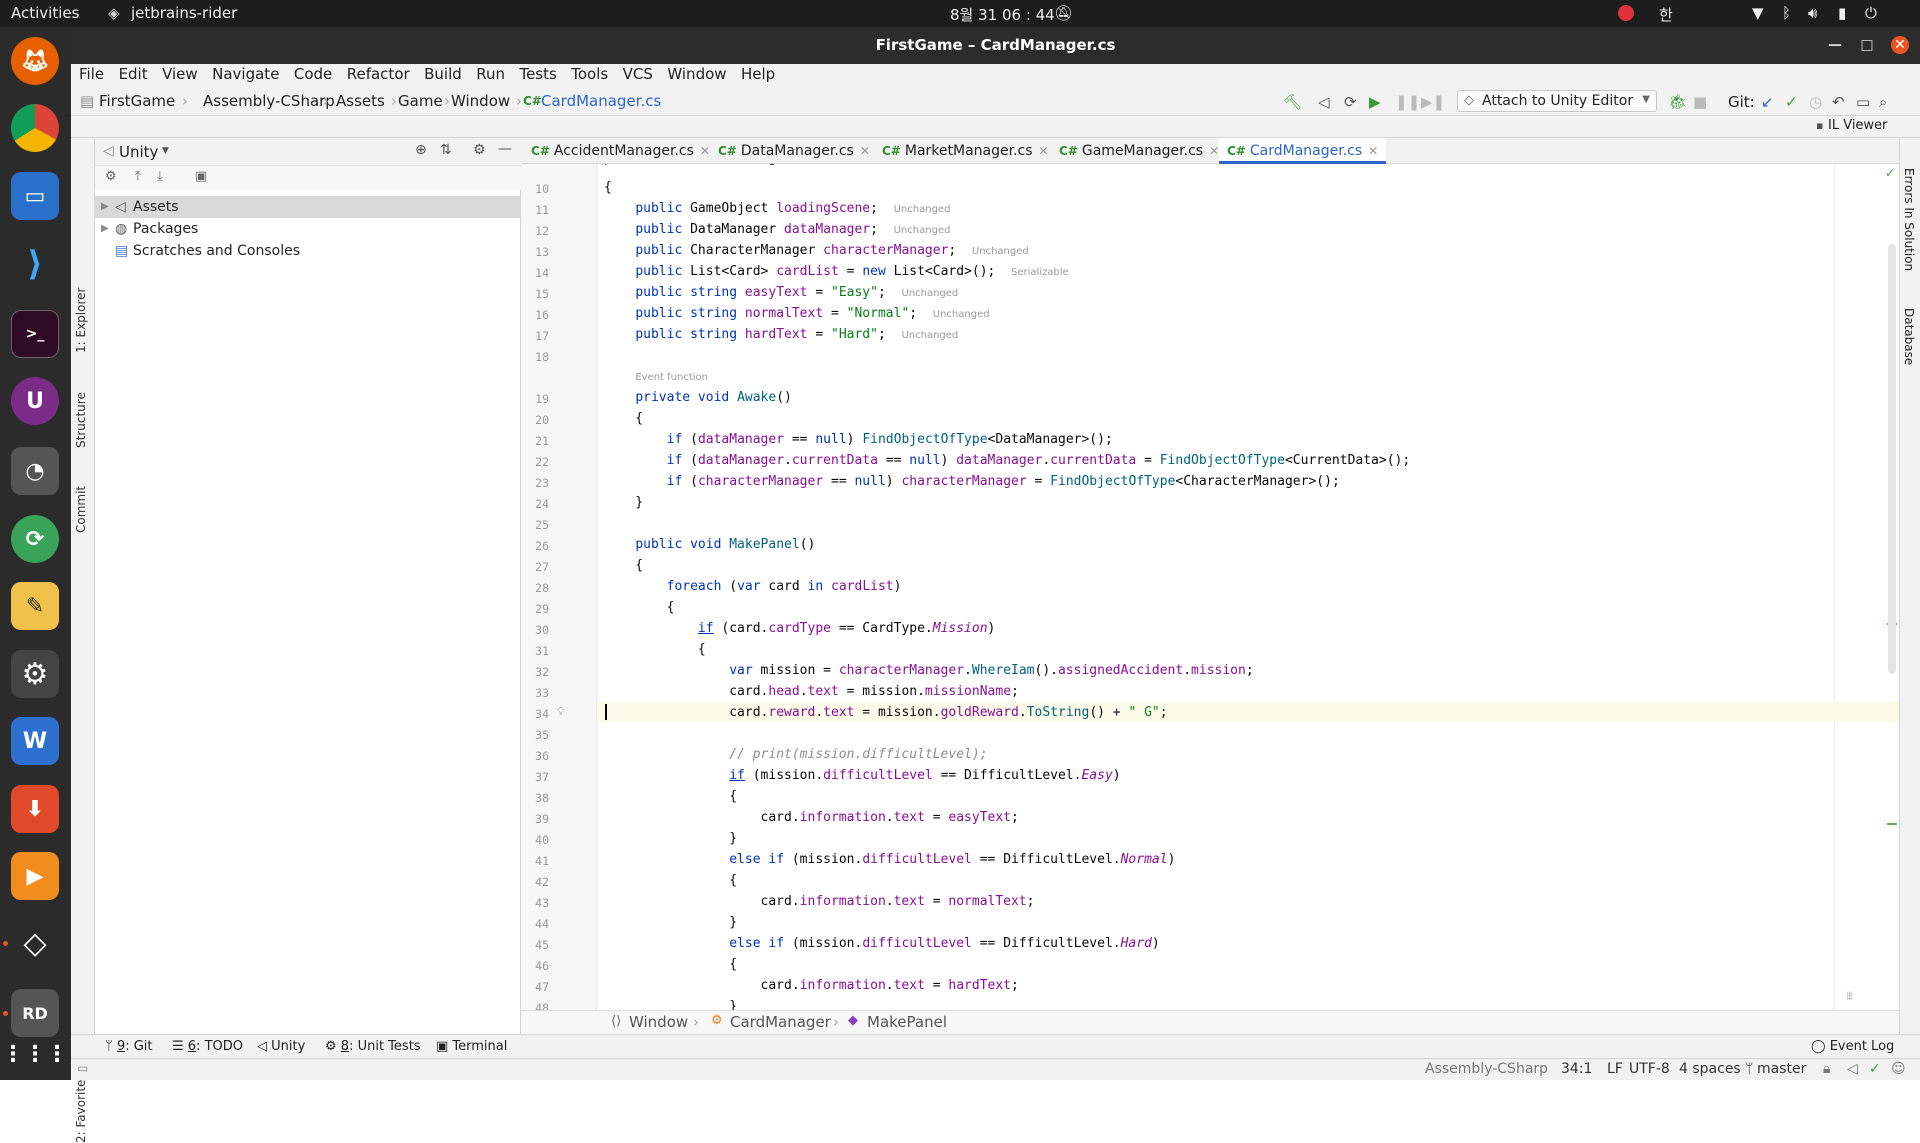  What do you see at coordinates (373, 1046) in the screenshot?
I see `tool-unit-tests: ⚙ 8: Unit Tests` at bounding box center [373, 1046].